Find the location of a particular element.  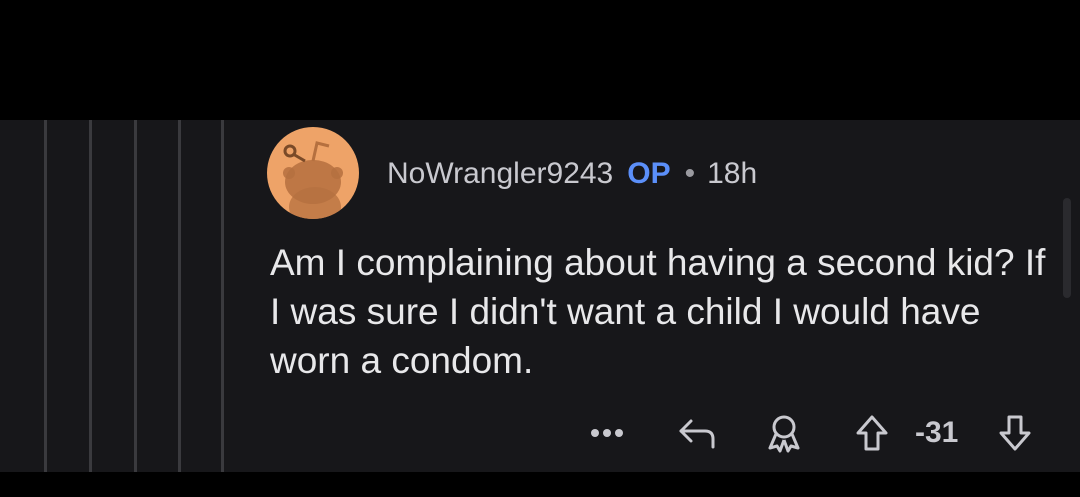

reply-icon is located at coordinates (697, 434).